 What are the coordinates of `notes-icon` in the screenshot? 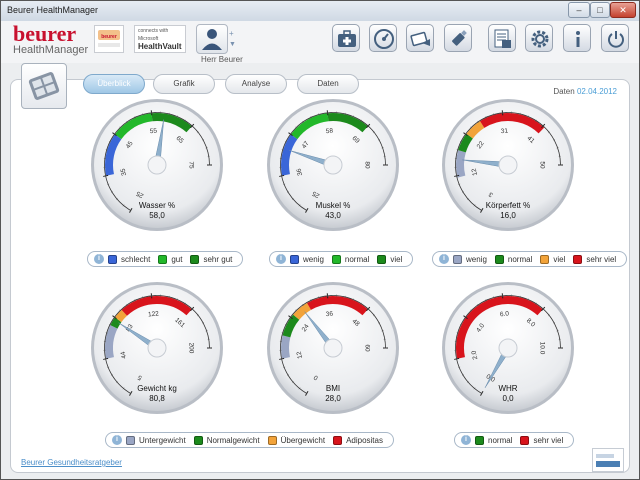 It's located at (502, 38).